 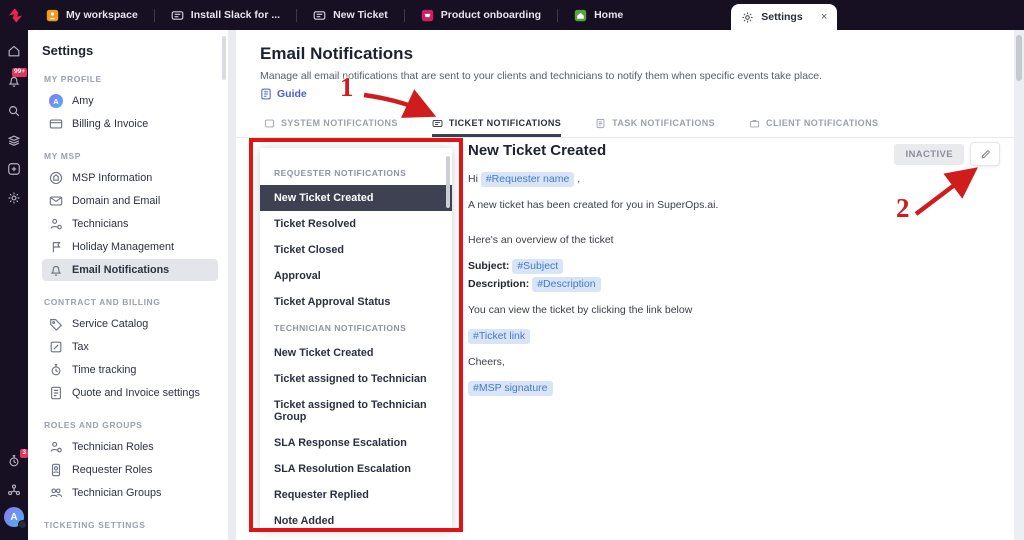 I want to click on gear-icon, so click(x=14, y=198).